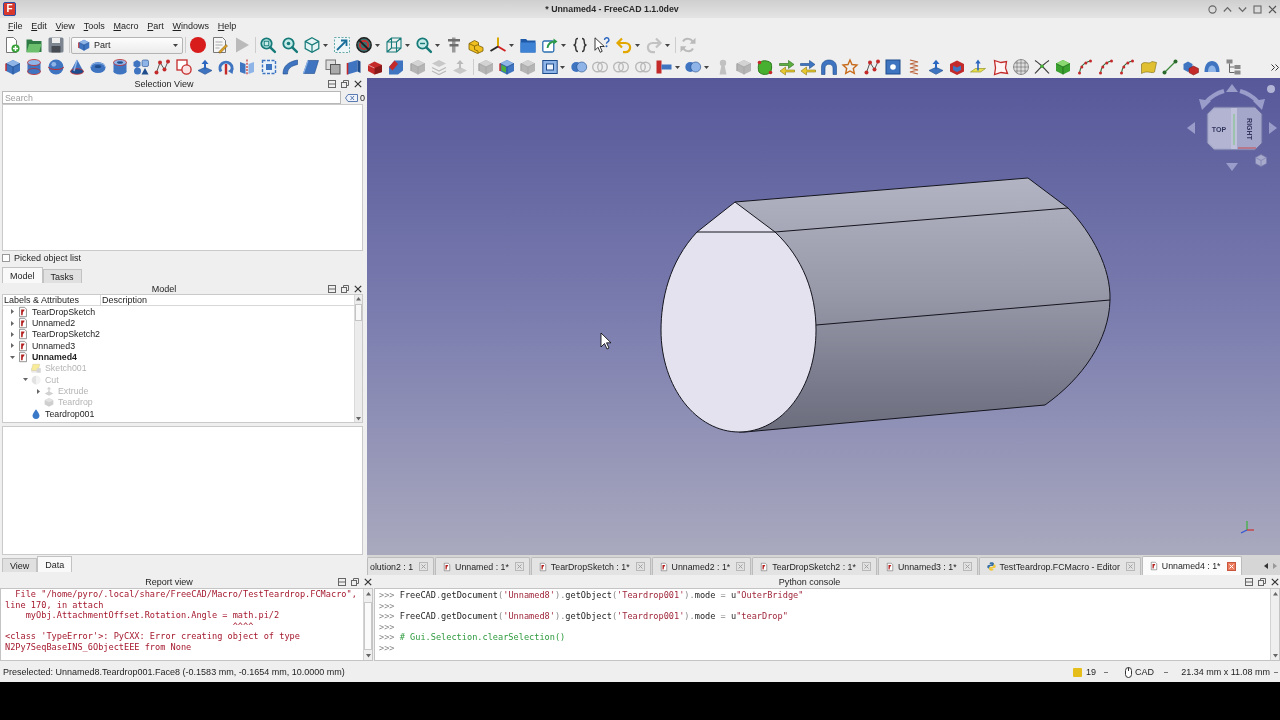 This screenshot has width=1280, height=720. What do you see at coordinates (1091, 672) in the screenshot?
I see `notification-count: 19` at bounding box center [1091, 672].